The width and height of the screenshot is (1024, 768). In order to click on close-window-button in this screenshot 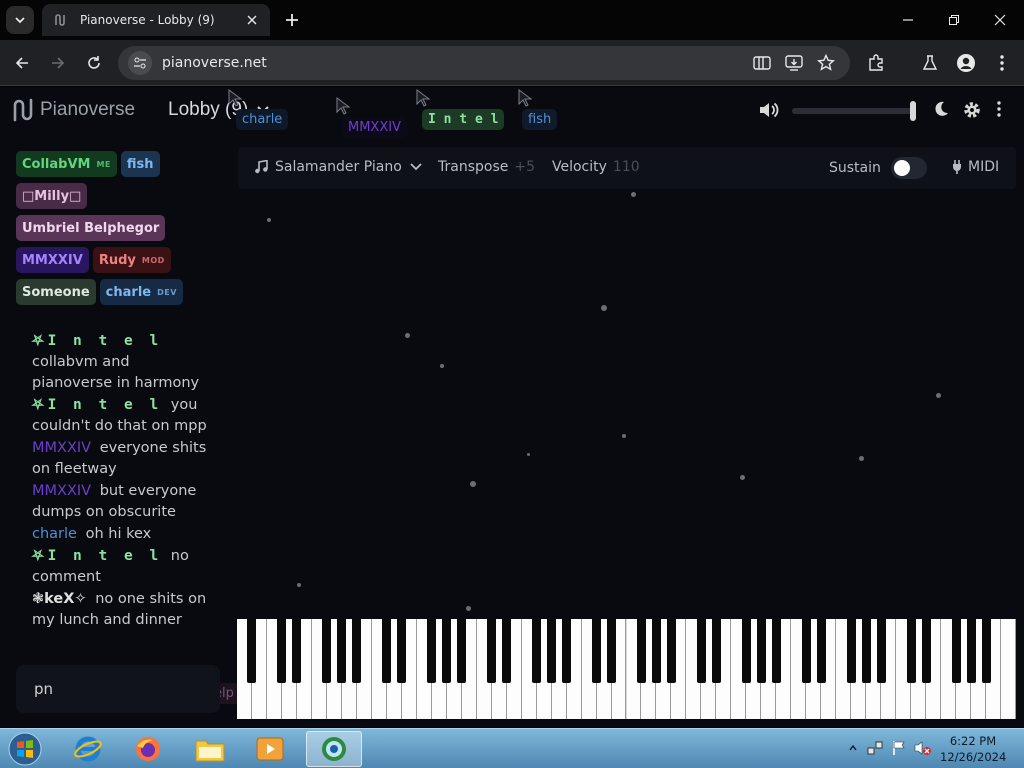, I will do `click(1000, 20)`.